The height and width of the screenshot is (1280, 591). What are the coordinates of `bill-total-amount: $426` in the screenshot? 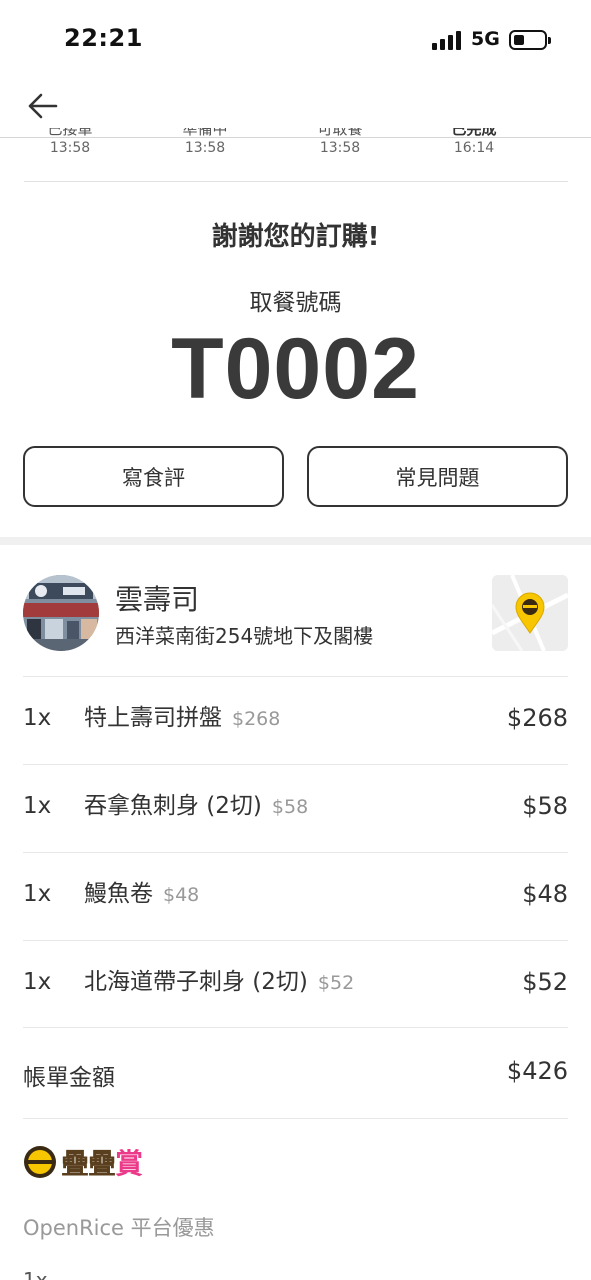 It's located at (537, 1071).